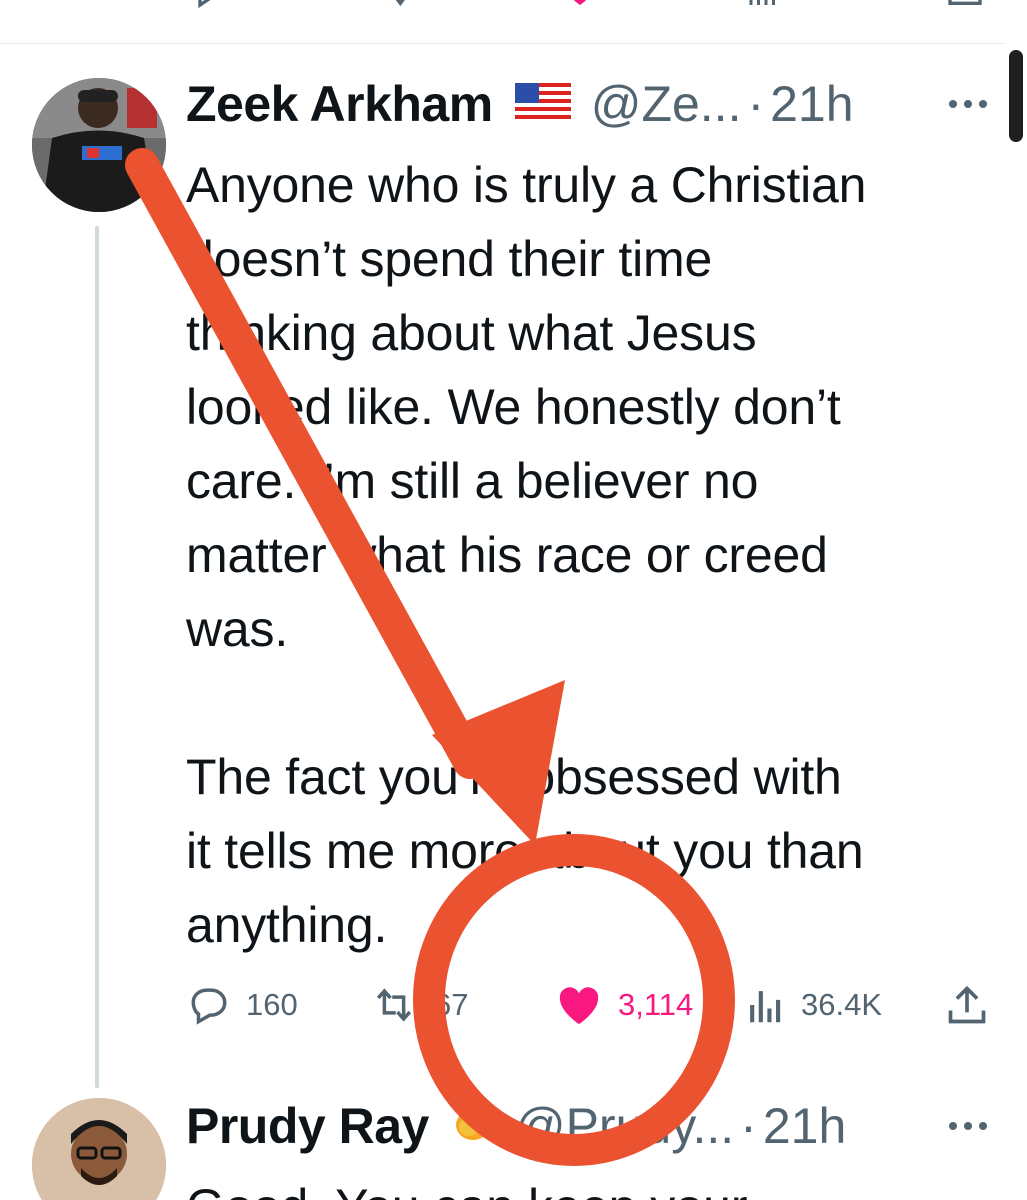  Describe the element at coordinates (451, 1004) in the screenshot. I see `retweet-count: 67` at that location.